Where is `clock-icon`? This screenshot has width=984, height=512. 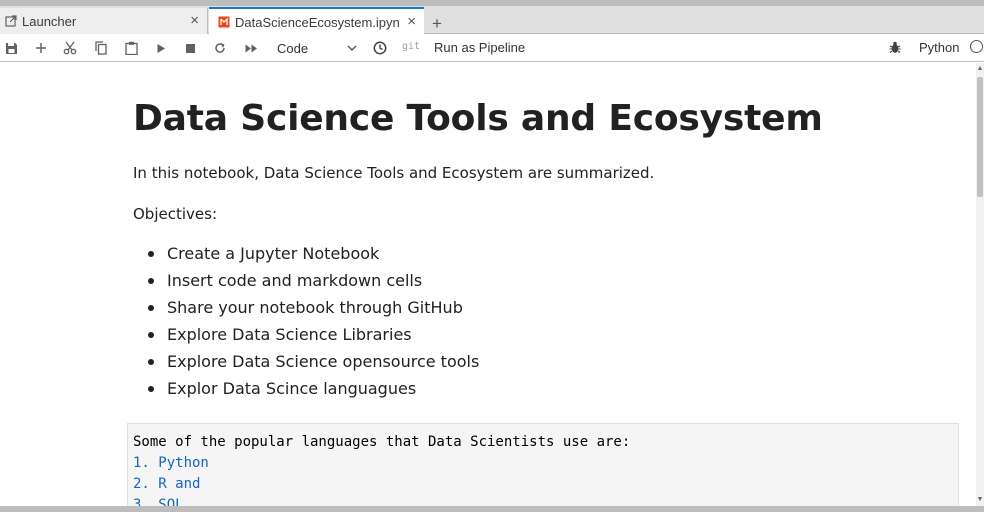 clock-icon is located at coordinates (380, 48).